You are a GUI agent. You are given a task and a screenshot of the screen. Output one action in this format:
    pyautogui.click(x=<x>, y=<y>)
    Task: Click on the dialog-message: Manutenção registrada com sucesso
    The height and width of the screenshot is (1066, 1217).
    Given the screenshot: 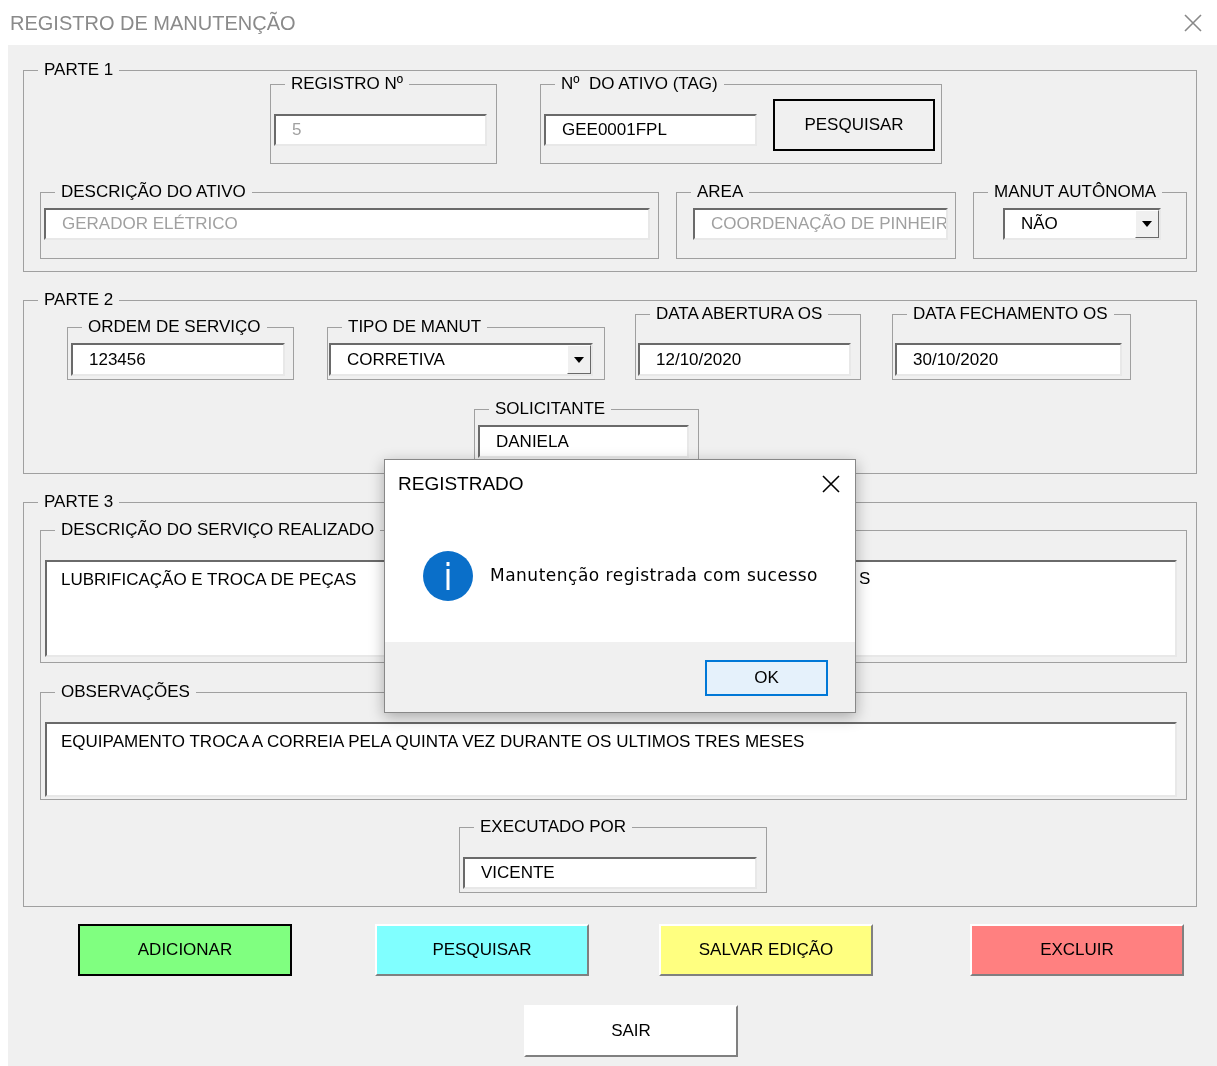 What is the action you would take?
    pyautogui.click(x=654, y=576)
    